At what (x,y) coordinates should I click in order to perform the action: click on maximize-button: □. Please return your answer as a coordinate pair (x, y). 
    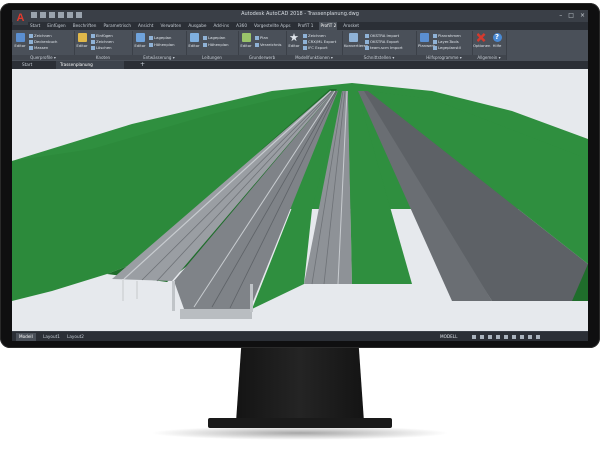
    Looking at the image, I should click on (571, 15).